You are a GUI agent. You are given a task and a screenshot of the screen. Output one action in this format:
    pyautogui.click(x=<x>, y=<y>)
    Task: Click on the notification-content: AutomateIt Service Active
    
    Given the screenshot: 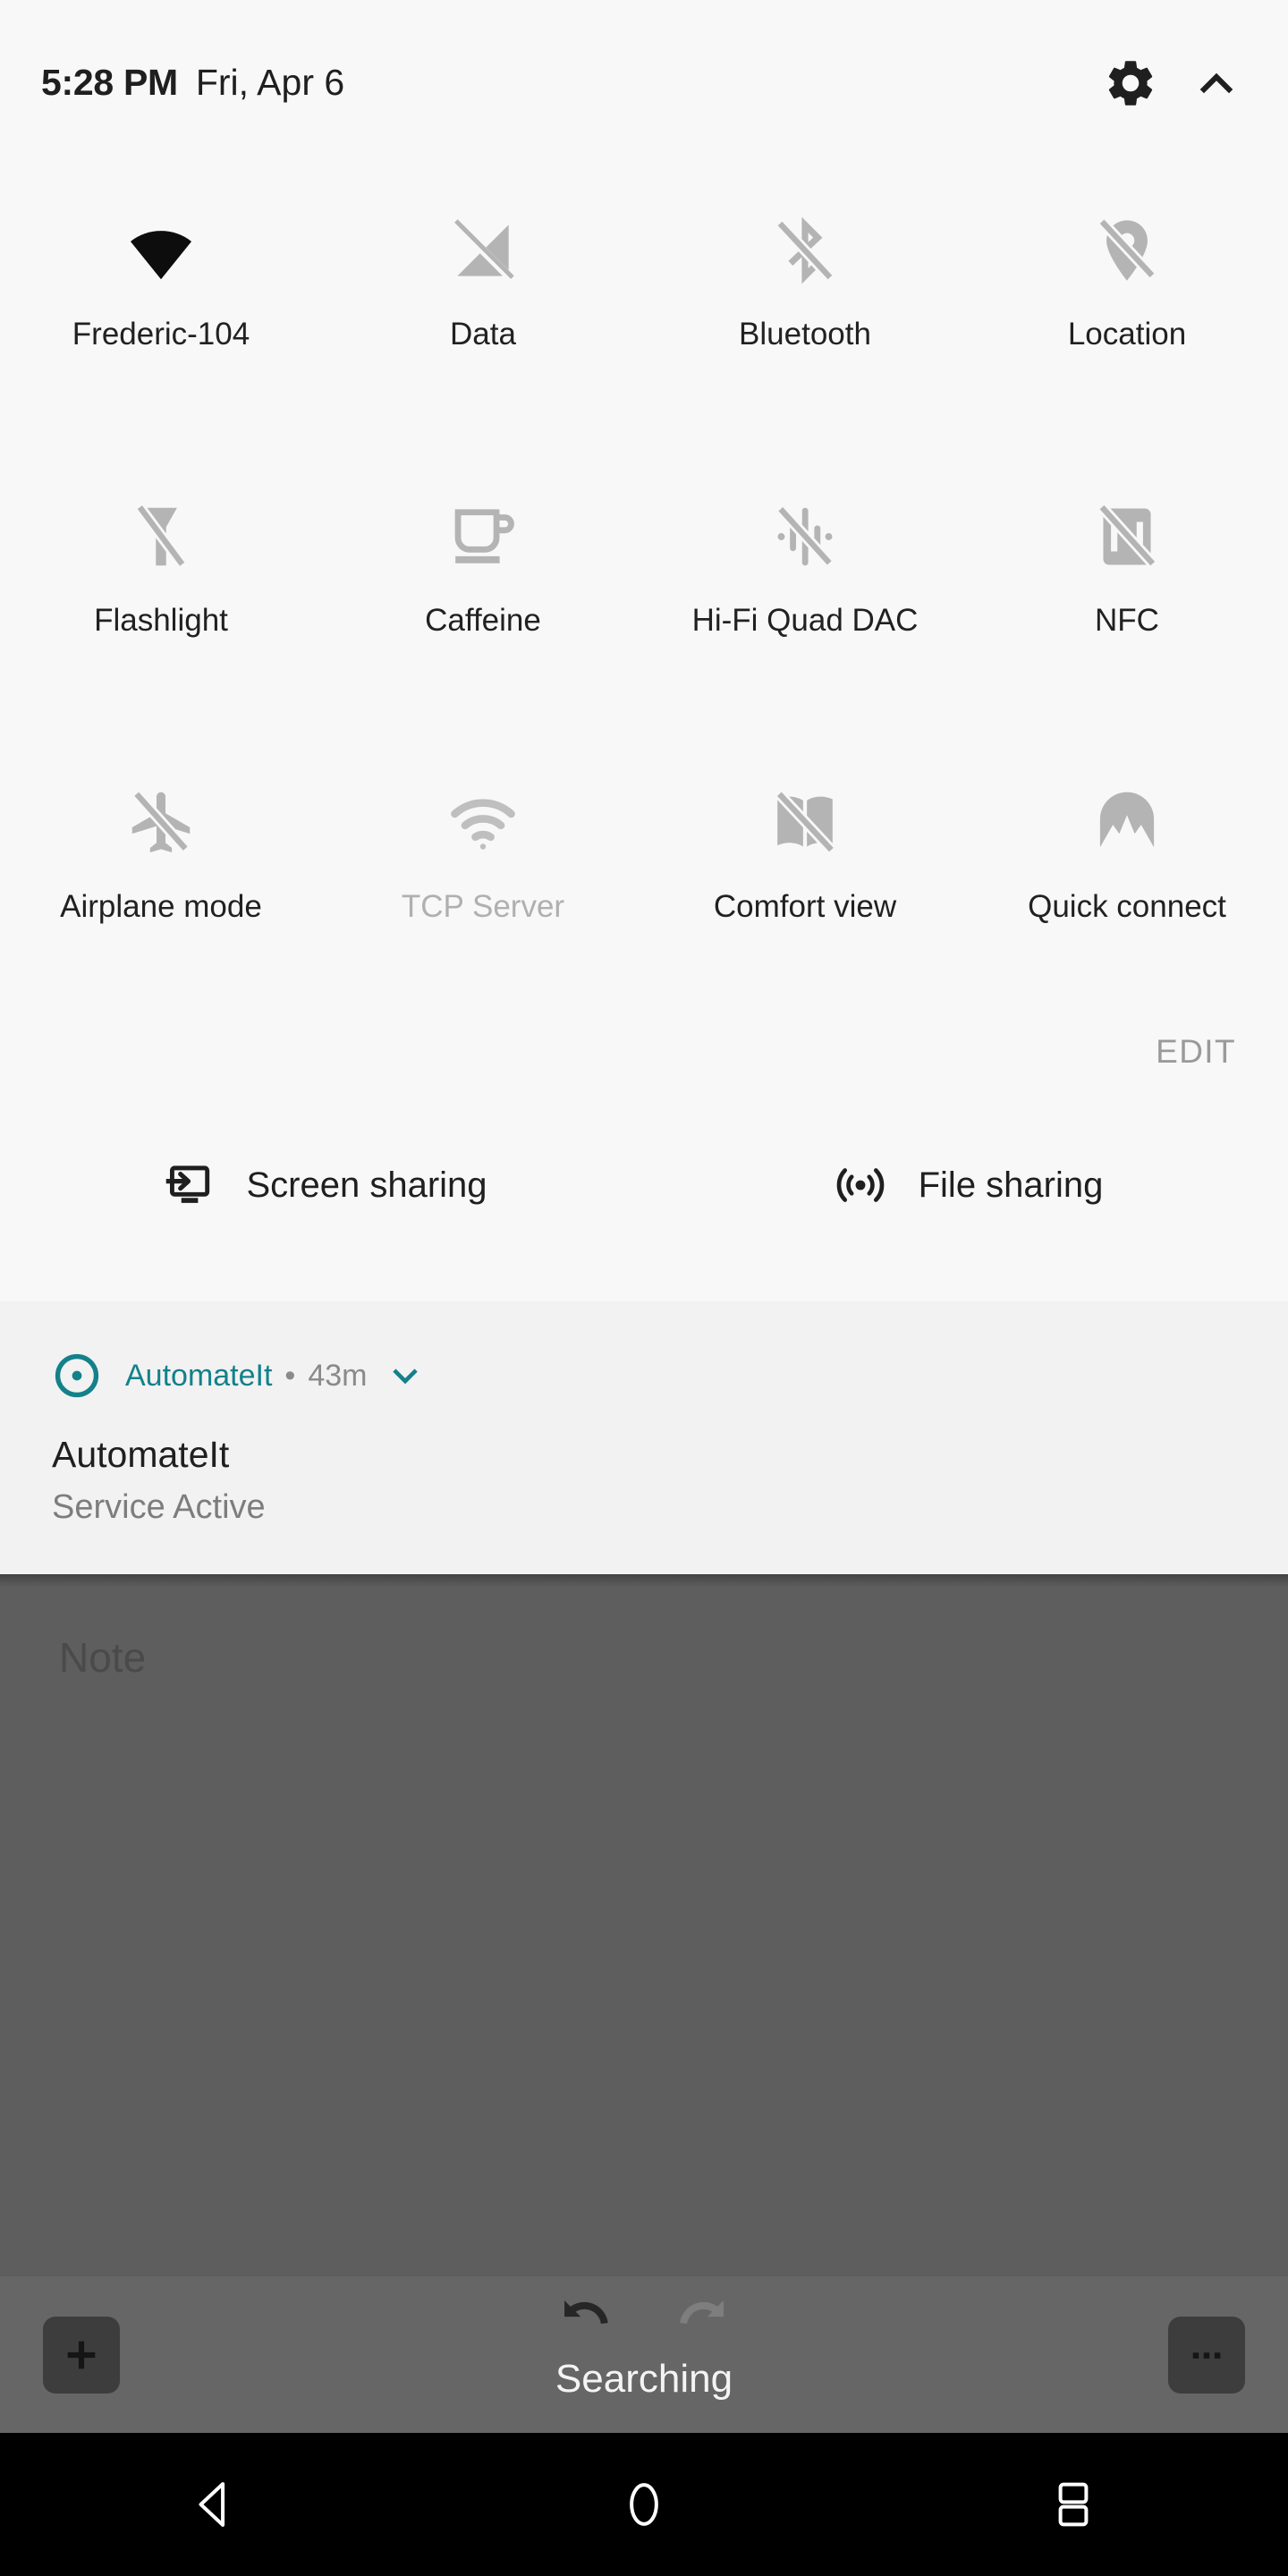 What is the action you would take?
    pyautogui.click(x=159, y=1480)
    